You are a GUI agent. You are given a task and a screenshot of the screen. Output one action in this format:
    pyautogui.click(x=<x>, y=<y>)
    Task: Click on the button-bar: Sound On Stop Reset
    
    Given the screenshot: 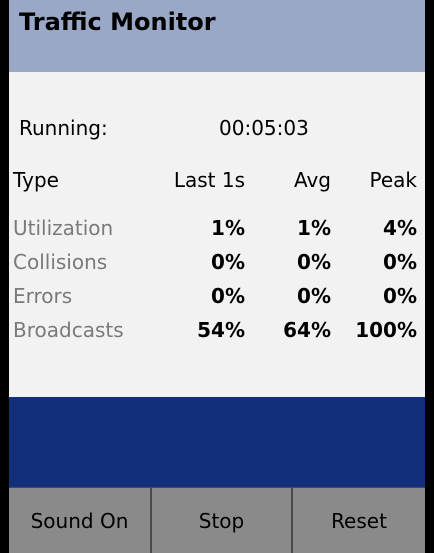 What is the action you would take?
    pyautogui.click(x=217, y=520)
    